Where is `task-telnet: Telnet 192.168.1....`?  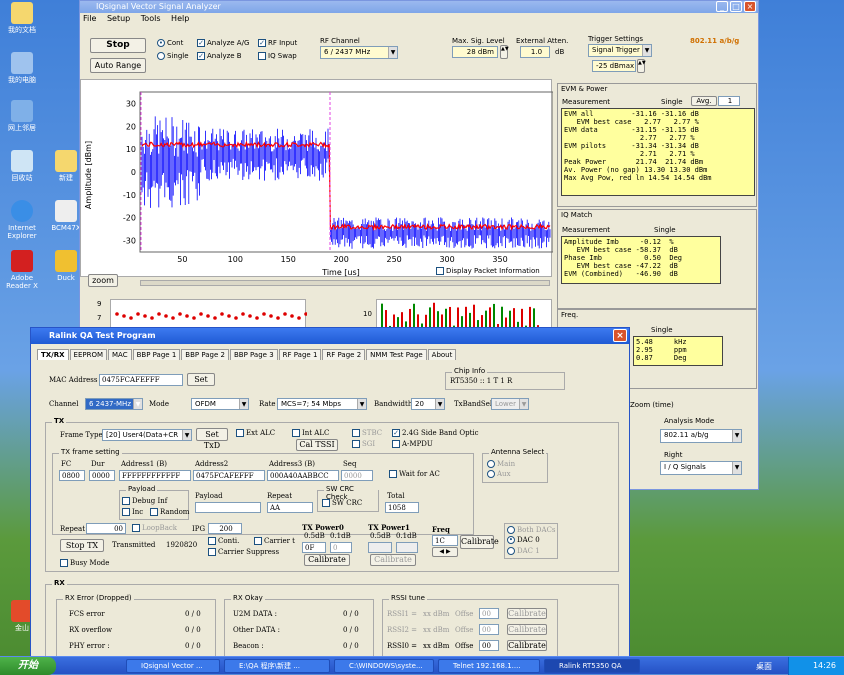
task-telnet: Telnet 192.168.1.... is located at coordinates (489, 666).